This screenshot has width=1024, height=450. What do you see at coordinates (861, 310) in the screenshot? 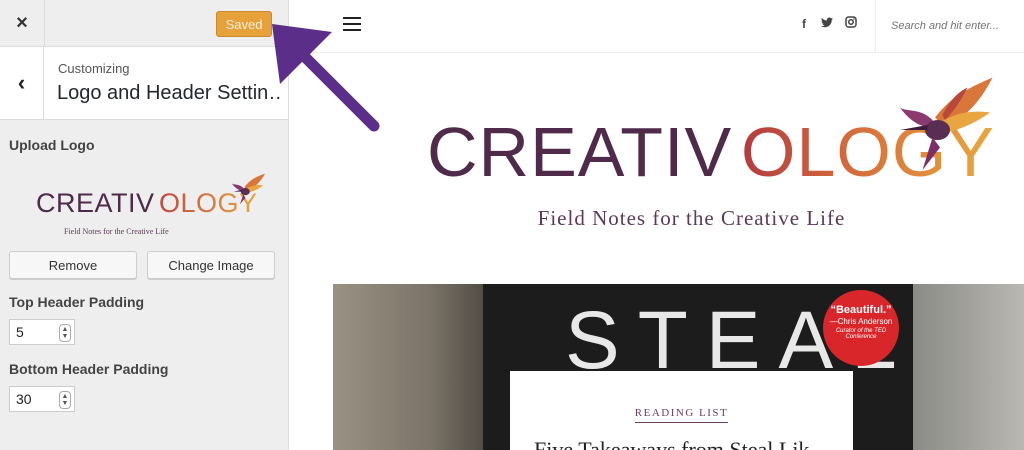
I see `badge-quote: “Beautiful.”` at bounding box center [861, 310].